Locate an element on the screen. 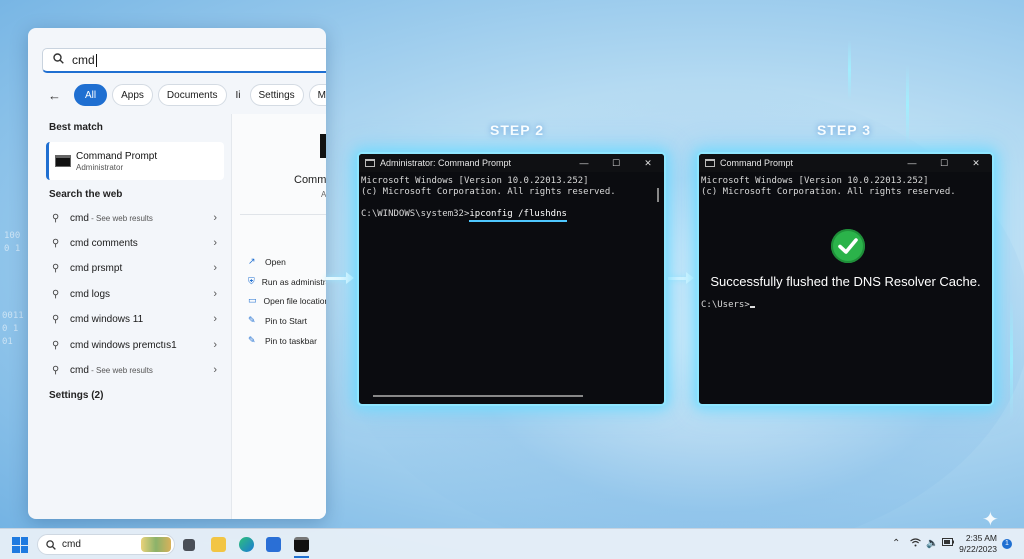  action-open: ↗ Open is located at coordinates (287, 261).